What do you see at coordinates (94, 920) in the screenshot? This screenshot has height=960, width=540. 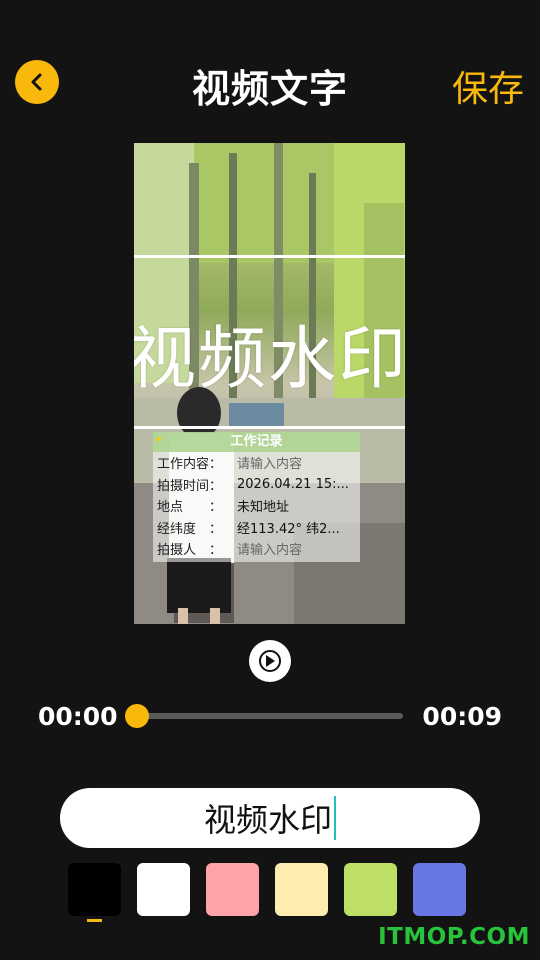 I see `selected-color-indicator` at bounding box center [94, 920].